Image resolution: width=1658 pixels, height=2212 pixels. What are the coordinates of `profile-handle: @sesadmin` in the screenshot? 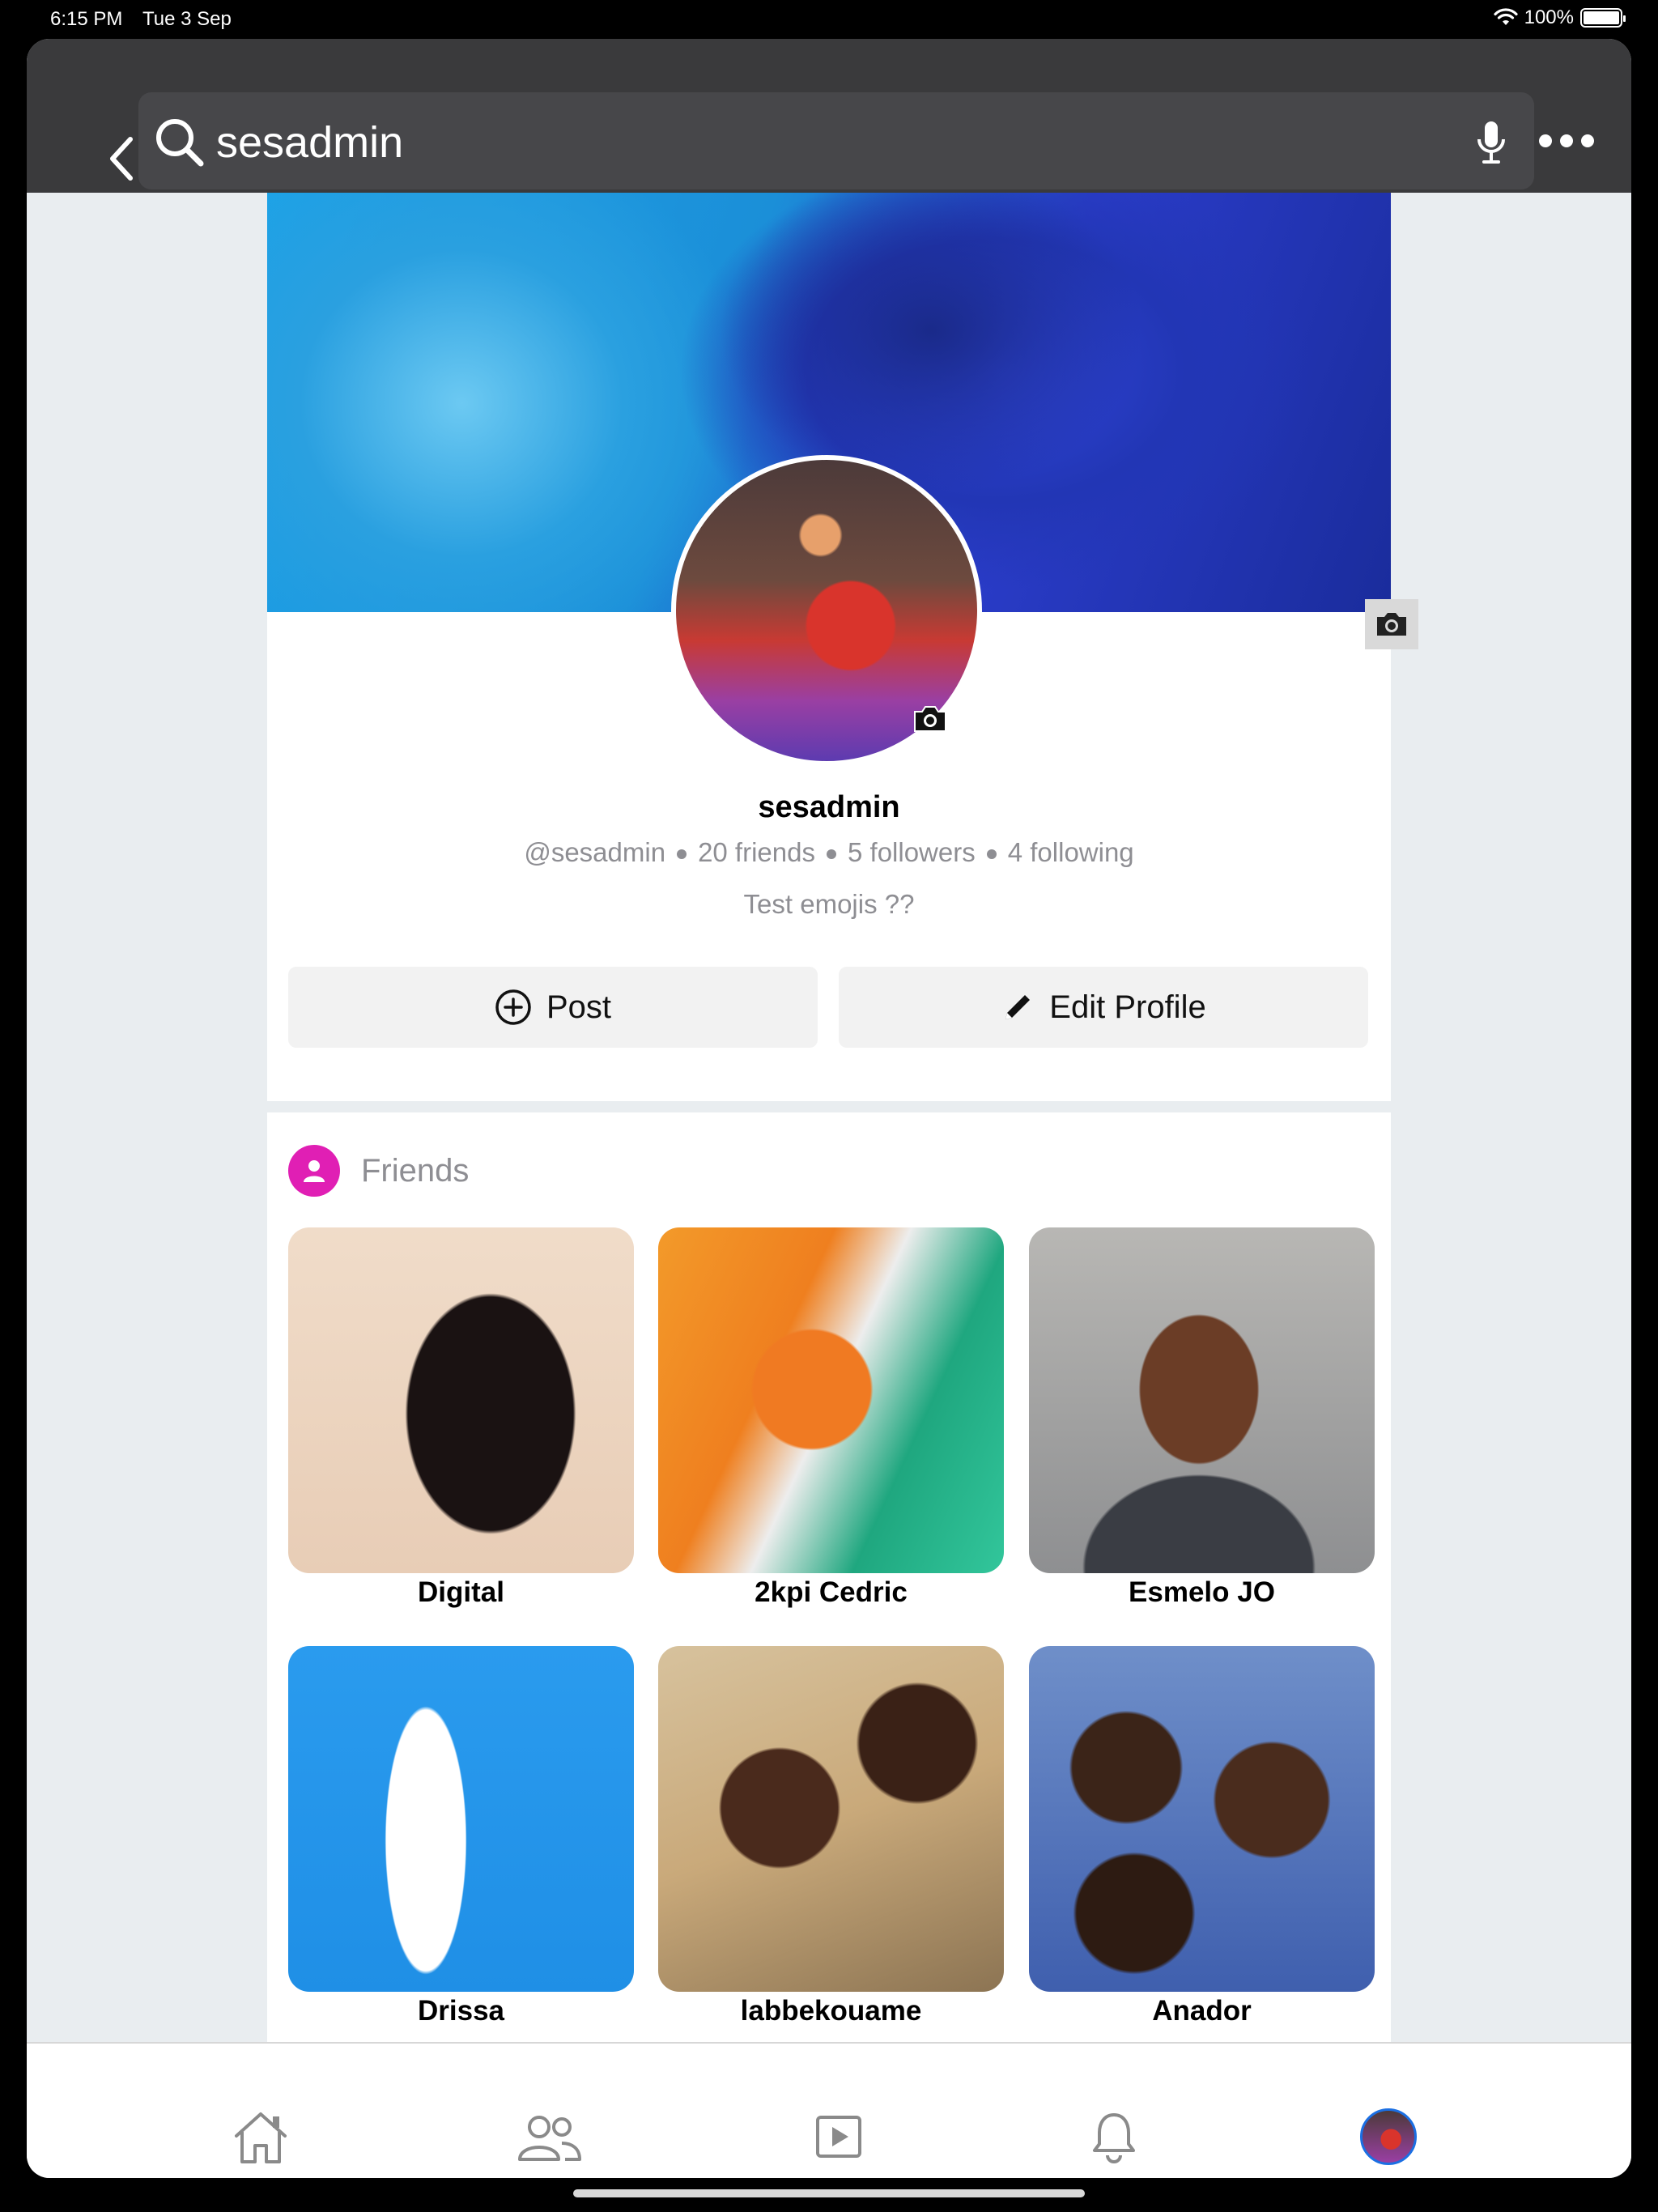 It's located at (595, 852).